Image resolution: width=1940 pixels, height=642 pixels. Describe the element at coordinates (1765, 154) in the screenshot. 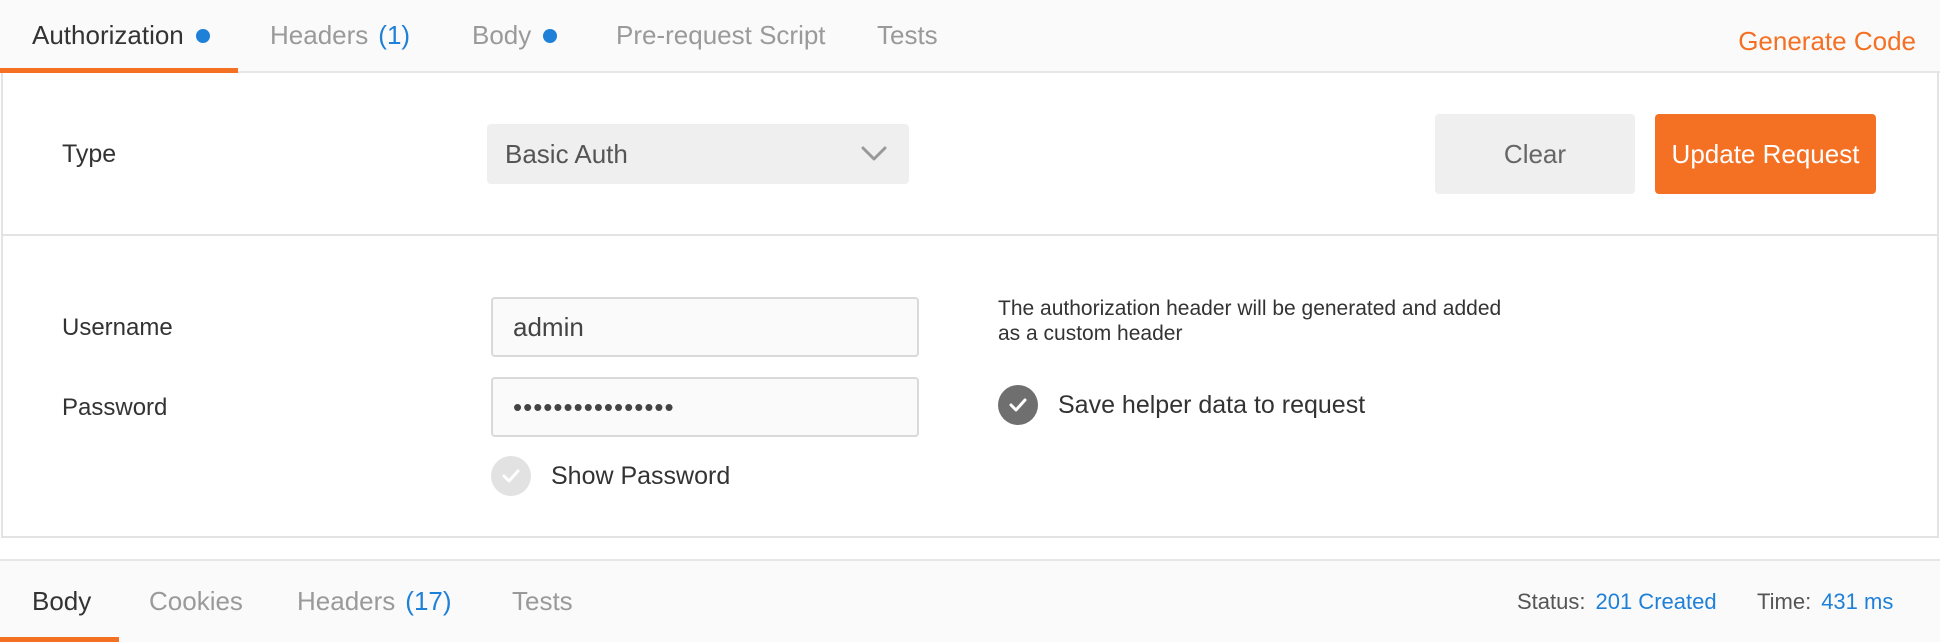

I see `update-request-button: Update Request` at that location.